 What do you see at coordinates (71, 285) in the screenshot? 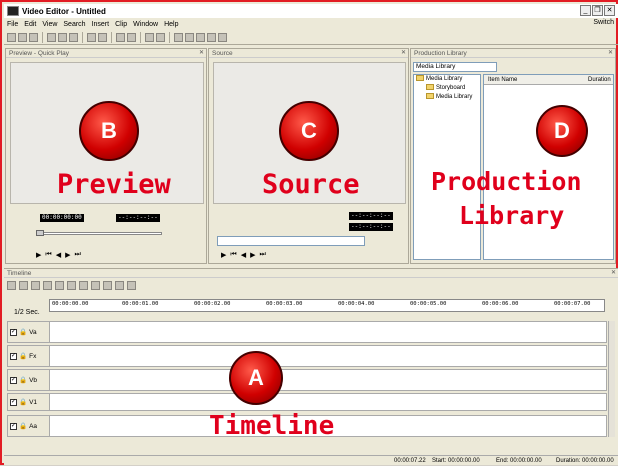
I see `split-icon` at bounding box center [71, 285].